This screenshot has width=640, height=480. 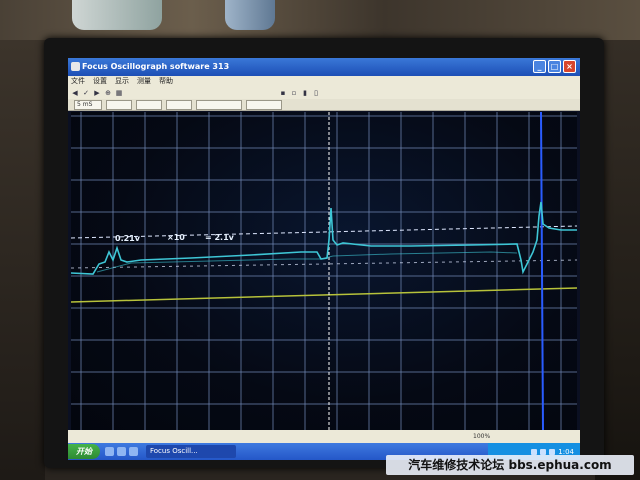 What do you see at coordinates (324, 81) in the screenshot?
I see `menubar: 文件 设置 显示 测量 帮助` at bounding box center [324, 81].